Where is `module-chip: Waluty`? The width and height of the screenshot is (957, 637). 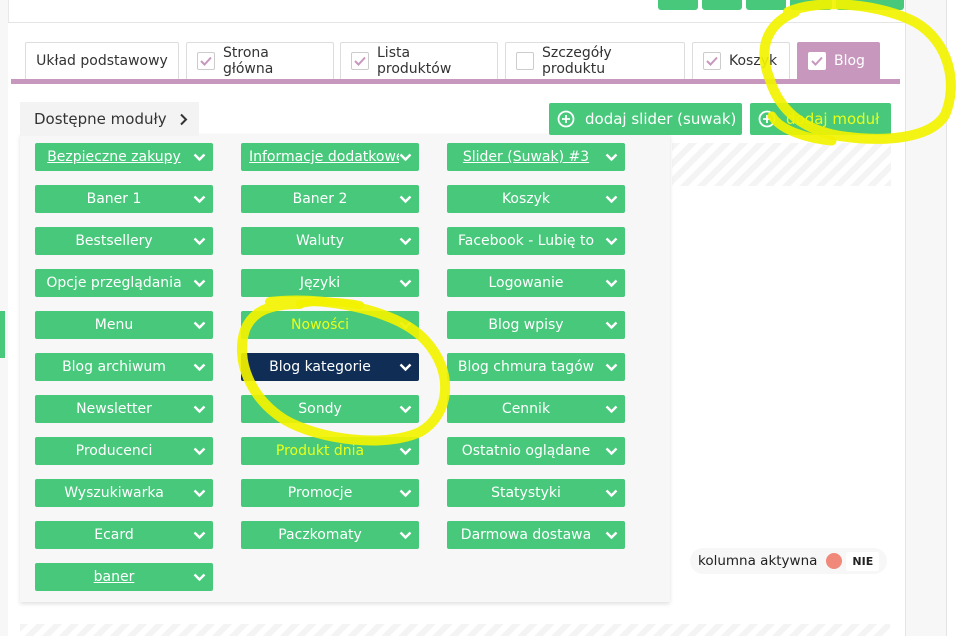
module-chip: Waluty is located at coordinates (330, 241).